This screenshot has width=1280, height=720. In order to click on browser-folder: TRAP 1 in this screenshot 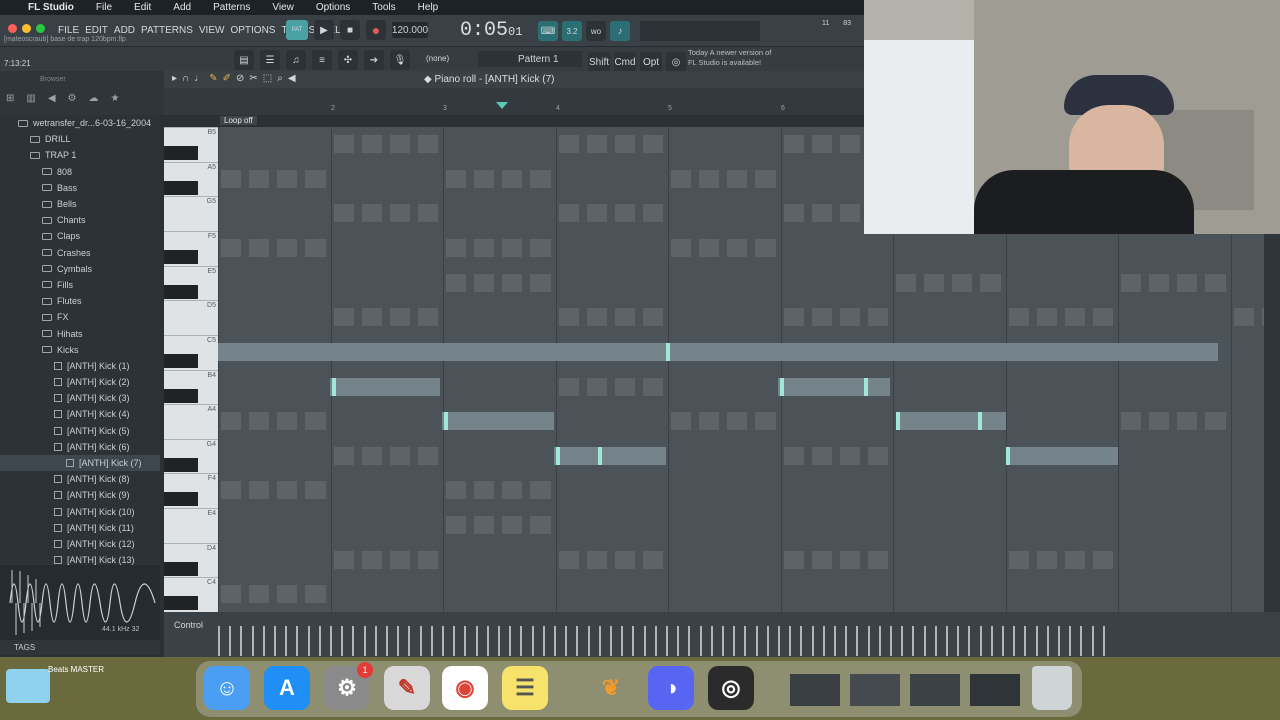, I will do `click(80, 155)`.